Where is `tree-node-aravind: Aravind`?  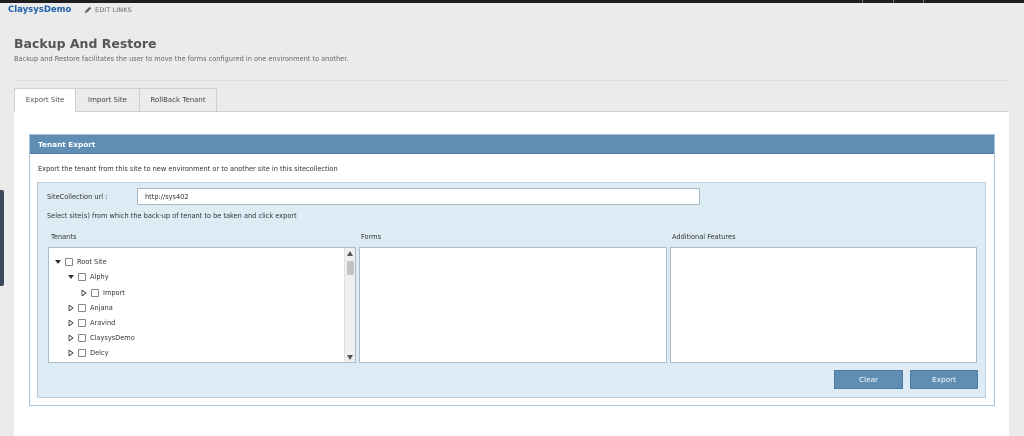 tree-node-aravind: Aravind is located at coordinates (91, 323).